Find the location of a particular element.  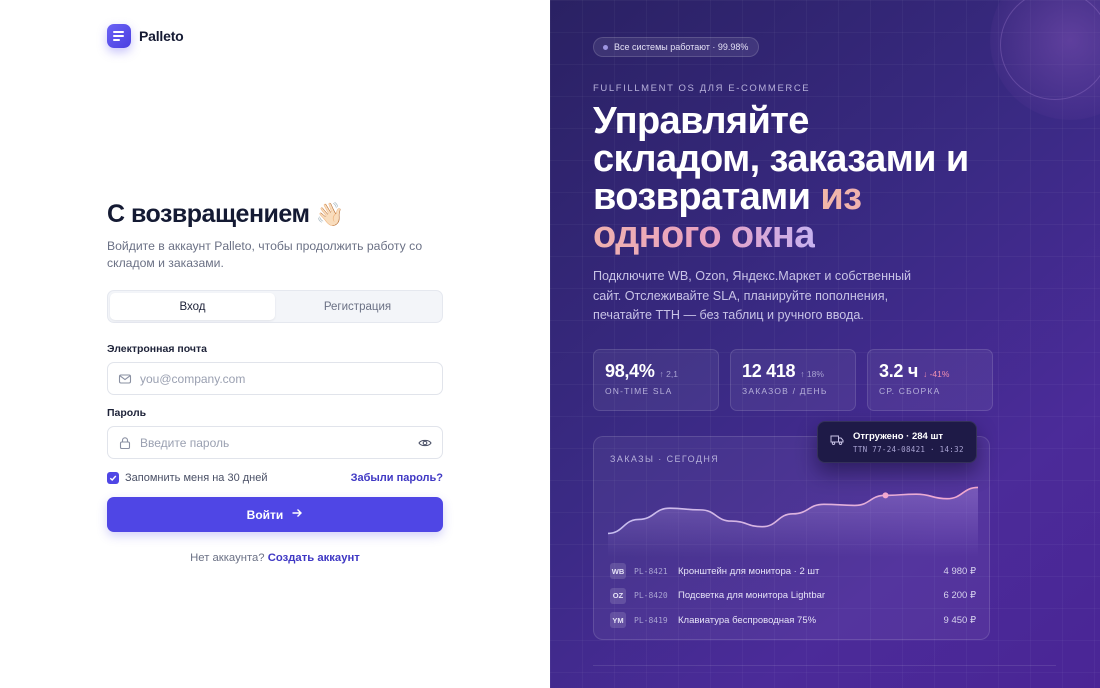

stat-delta: ↑ 18% is located at coordinates (812, 374).